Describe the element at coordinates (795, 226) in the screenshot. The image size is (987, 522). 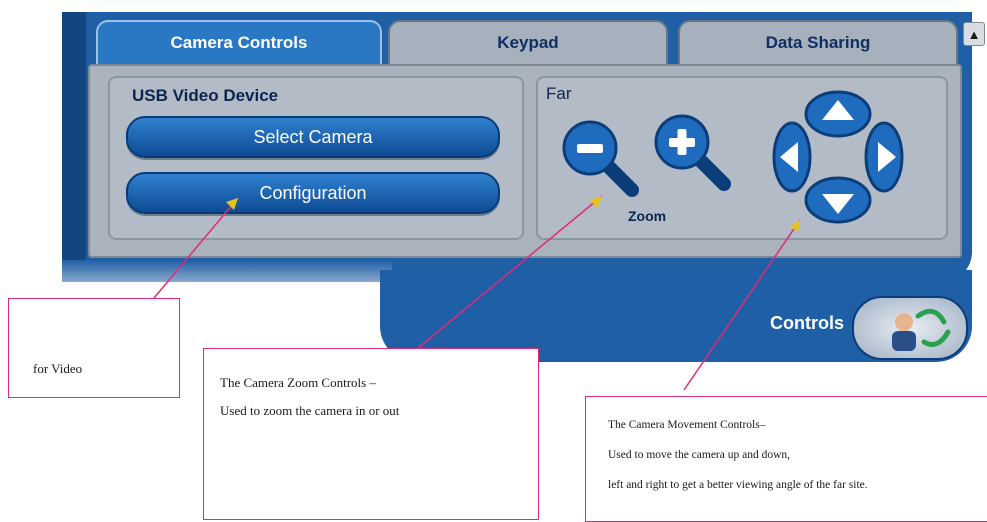
I see `movement-callout-arrowhead` at that location.